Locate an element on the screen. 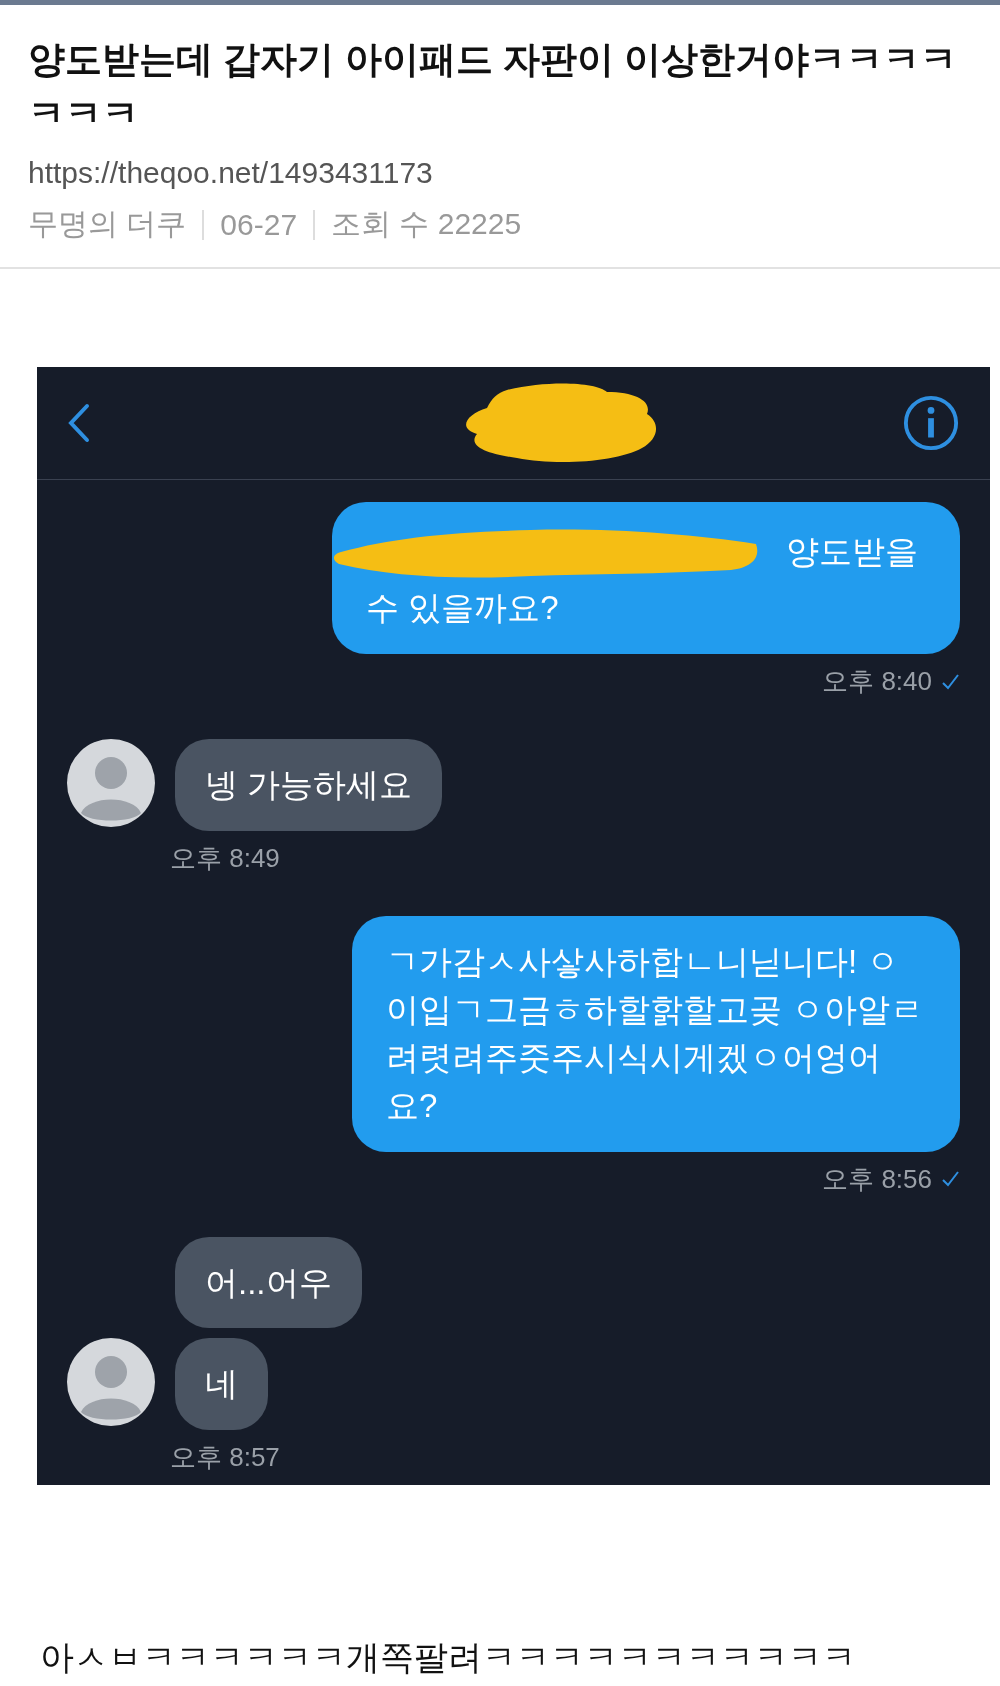 This screenshot has height=1686, width=1000. post-date: 06-27 is located at coordinates (259, 224).